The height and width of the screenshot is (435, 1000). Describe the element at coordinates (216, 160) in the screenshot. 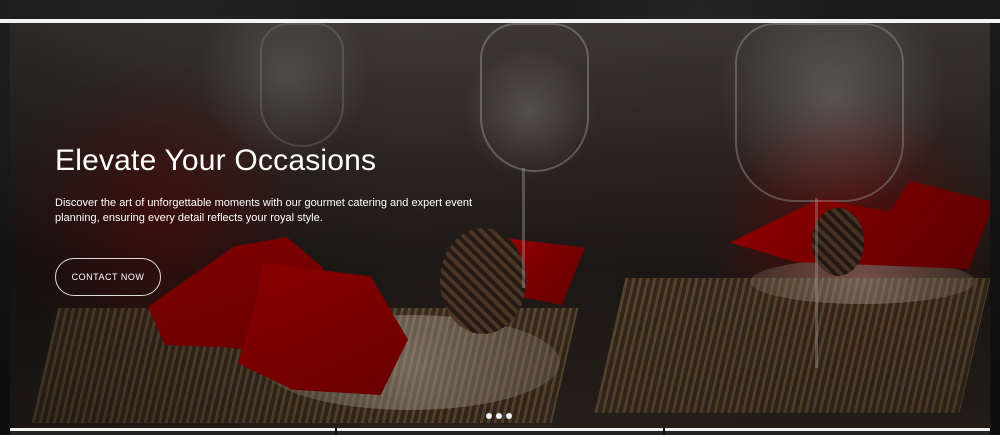

I see `hero-title: Elevate Your Occasions` at that location.